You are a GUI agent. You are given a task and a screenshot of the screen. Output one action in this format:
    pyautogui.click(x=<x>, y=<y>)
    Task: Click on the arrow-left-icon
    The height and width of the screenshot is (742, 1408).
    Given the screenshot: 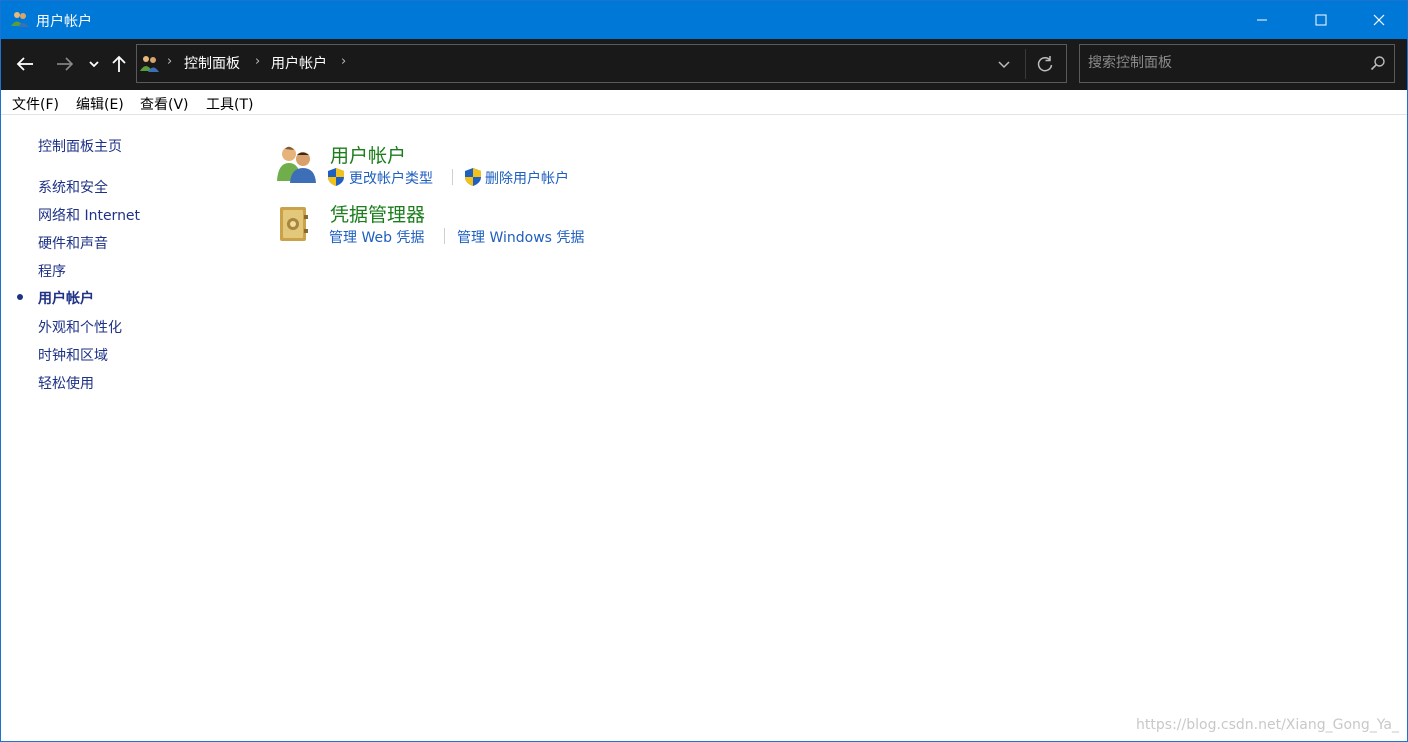 What is the action you would take?
    pyautogui.click(x=24, y=64)
    